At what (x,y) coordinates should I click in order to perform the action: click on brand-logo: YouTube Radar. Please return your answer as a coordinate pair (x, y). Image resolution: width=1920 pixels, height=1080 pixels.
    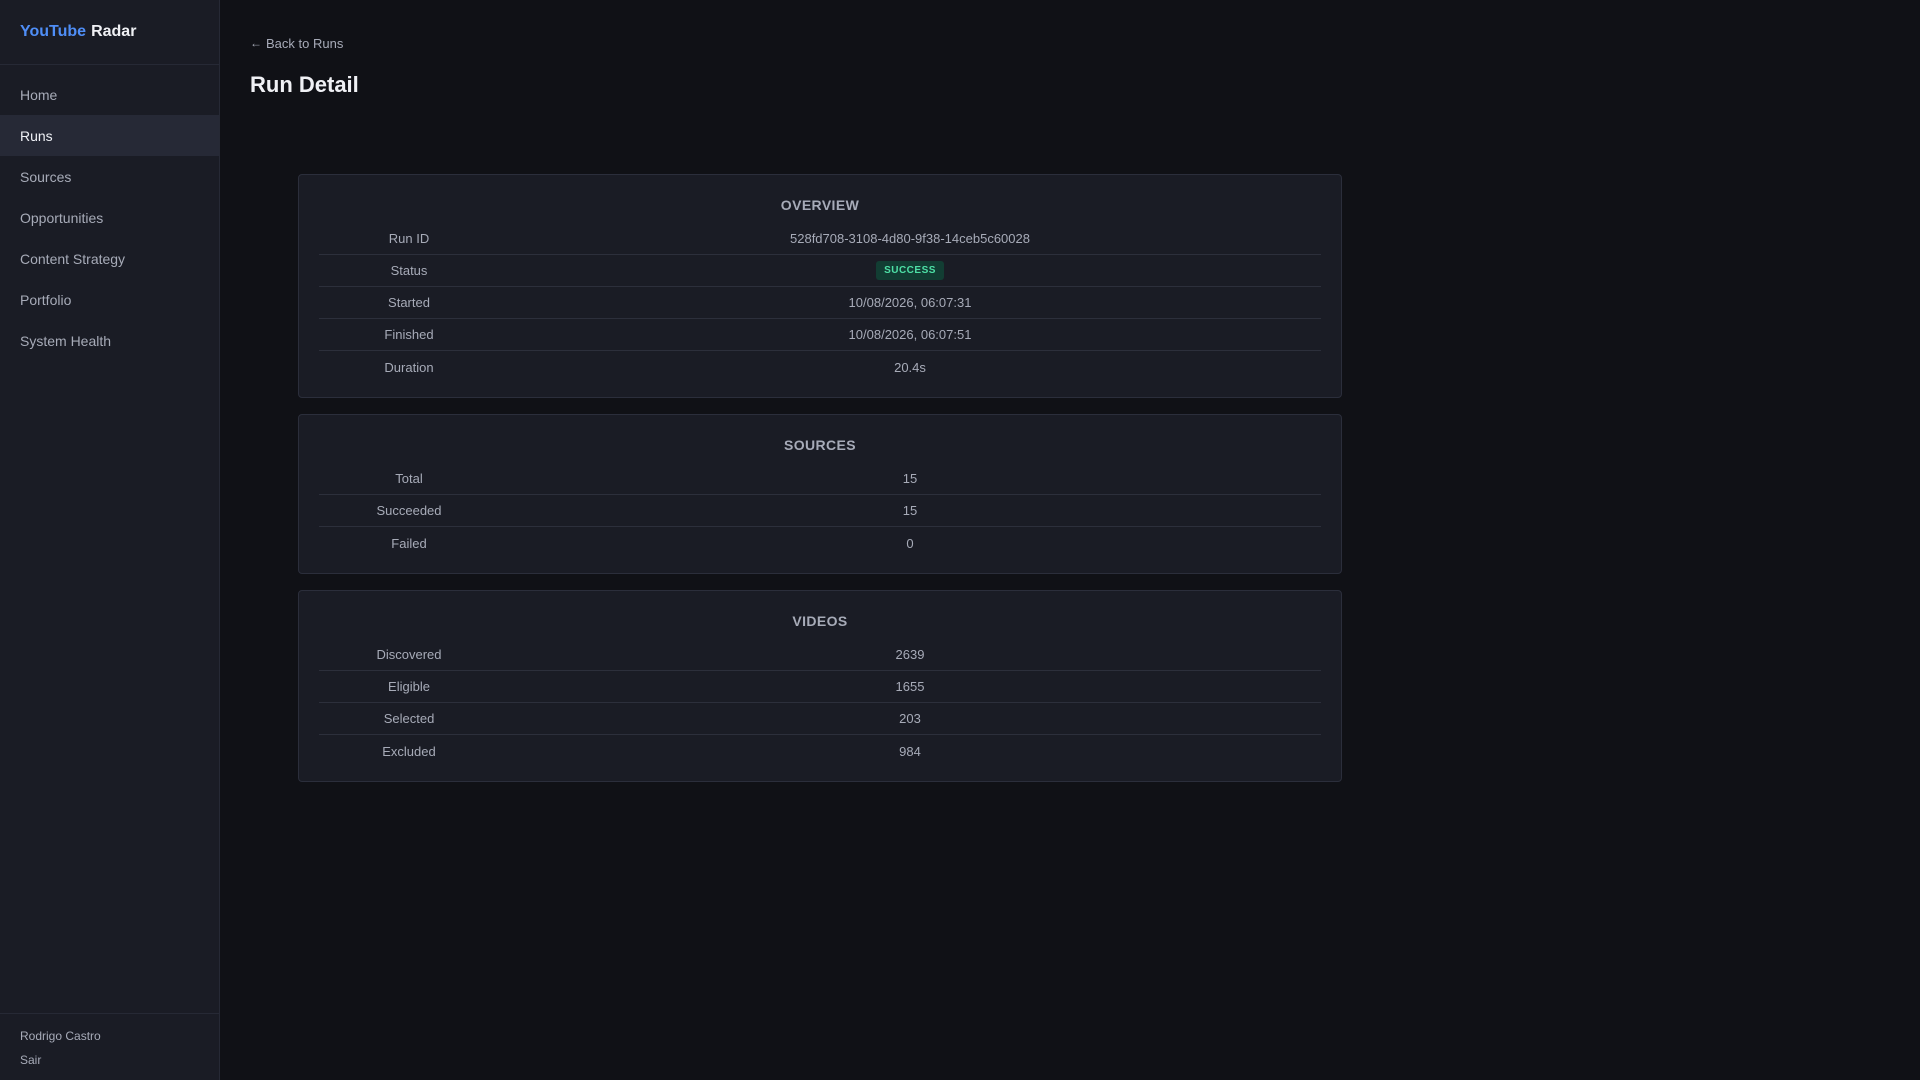
    Looking at the image, I should click on (109, 32).